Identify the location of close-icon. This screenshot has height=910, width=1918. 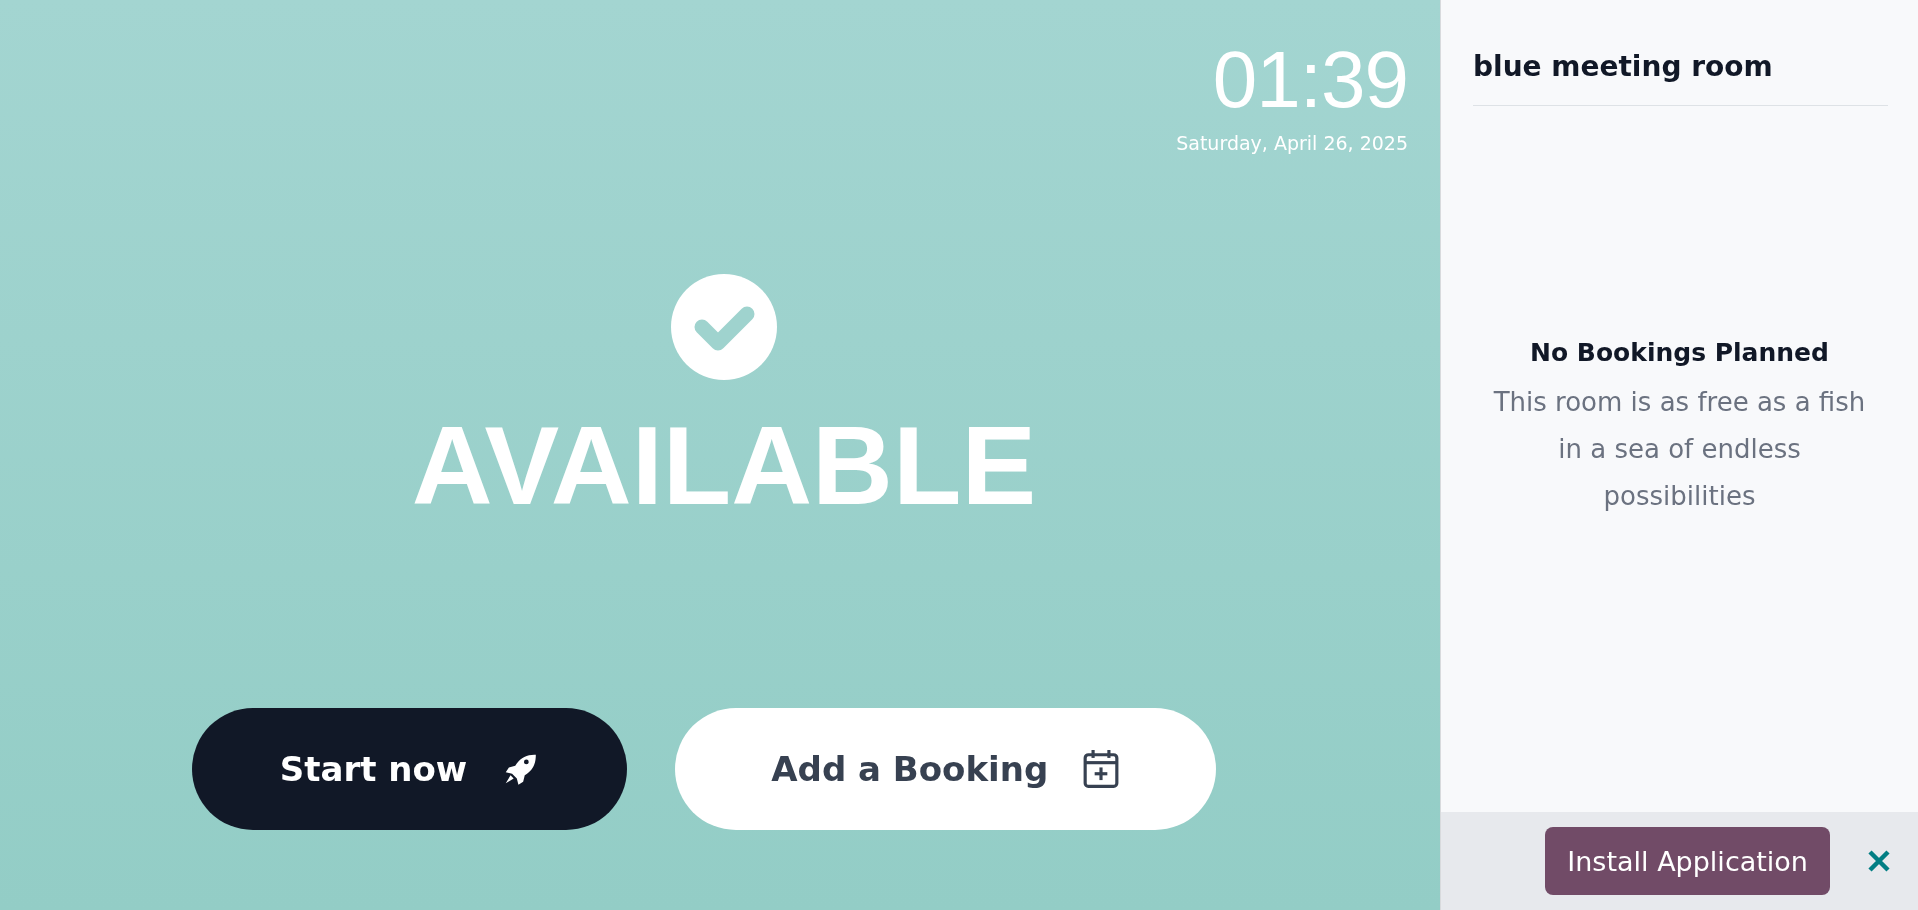
(1879, 861).